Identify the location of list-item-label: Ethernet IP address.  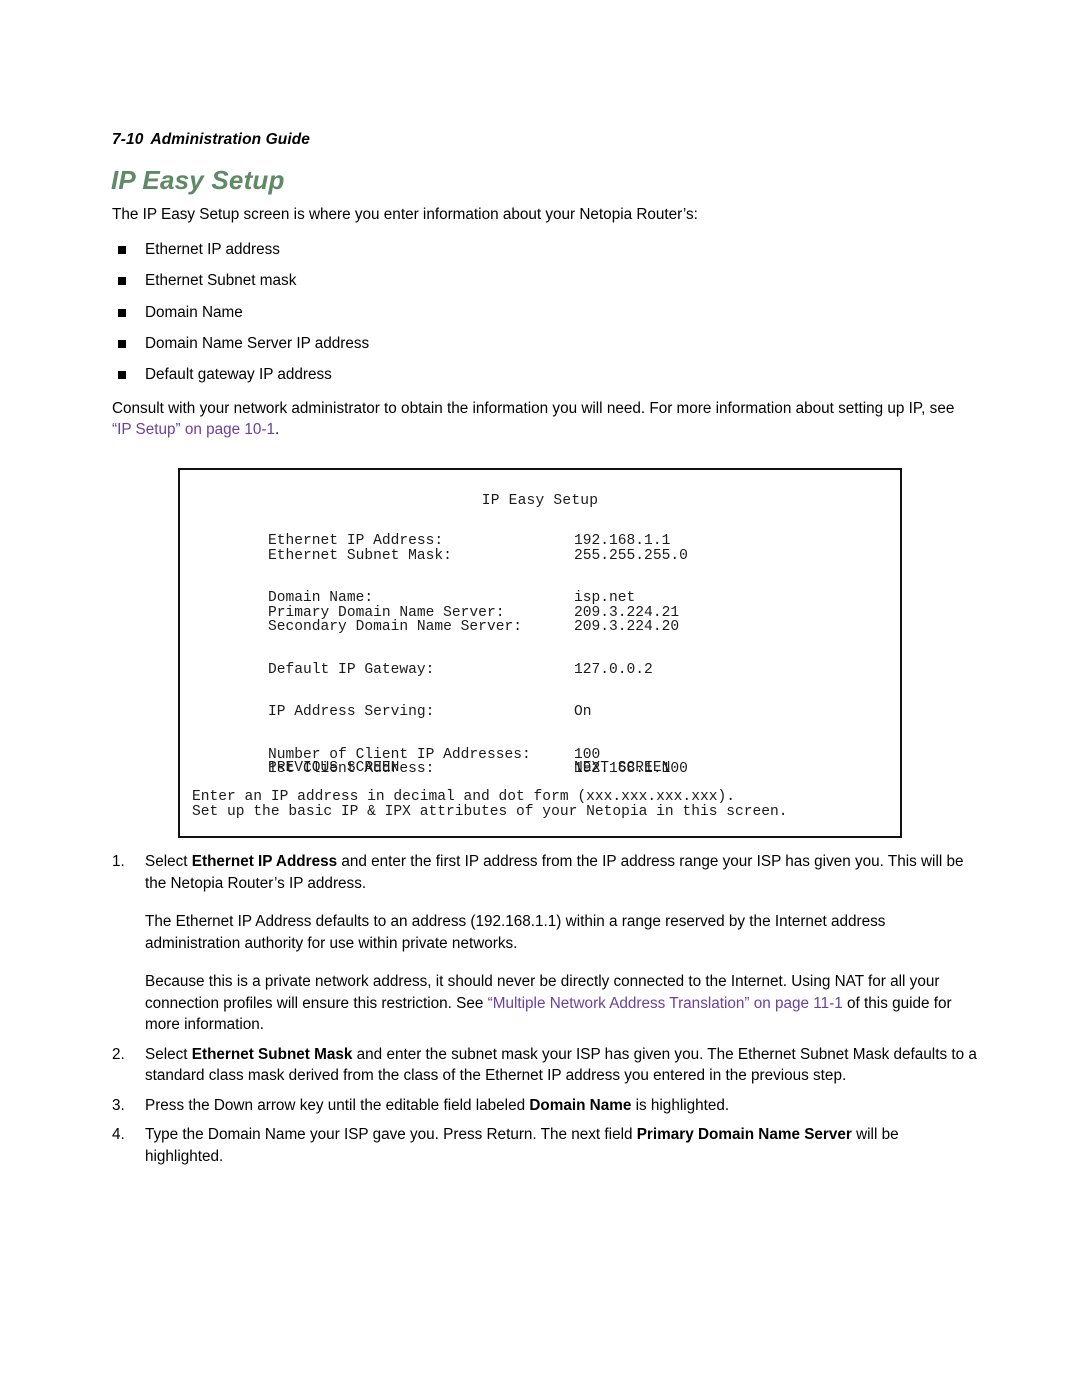
(212, 249).